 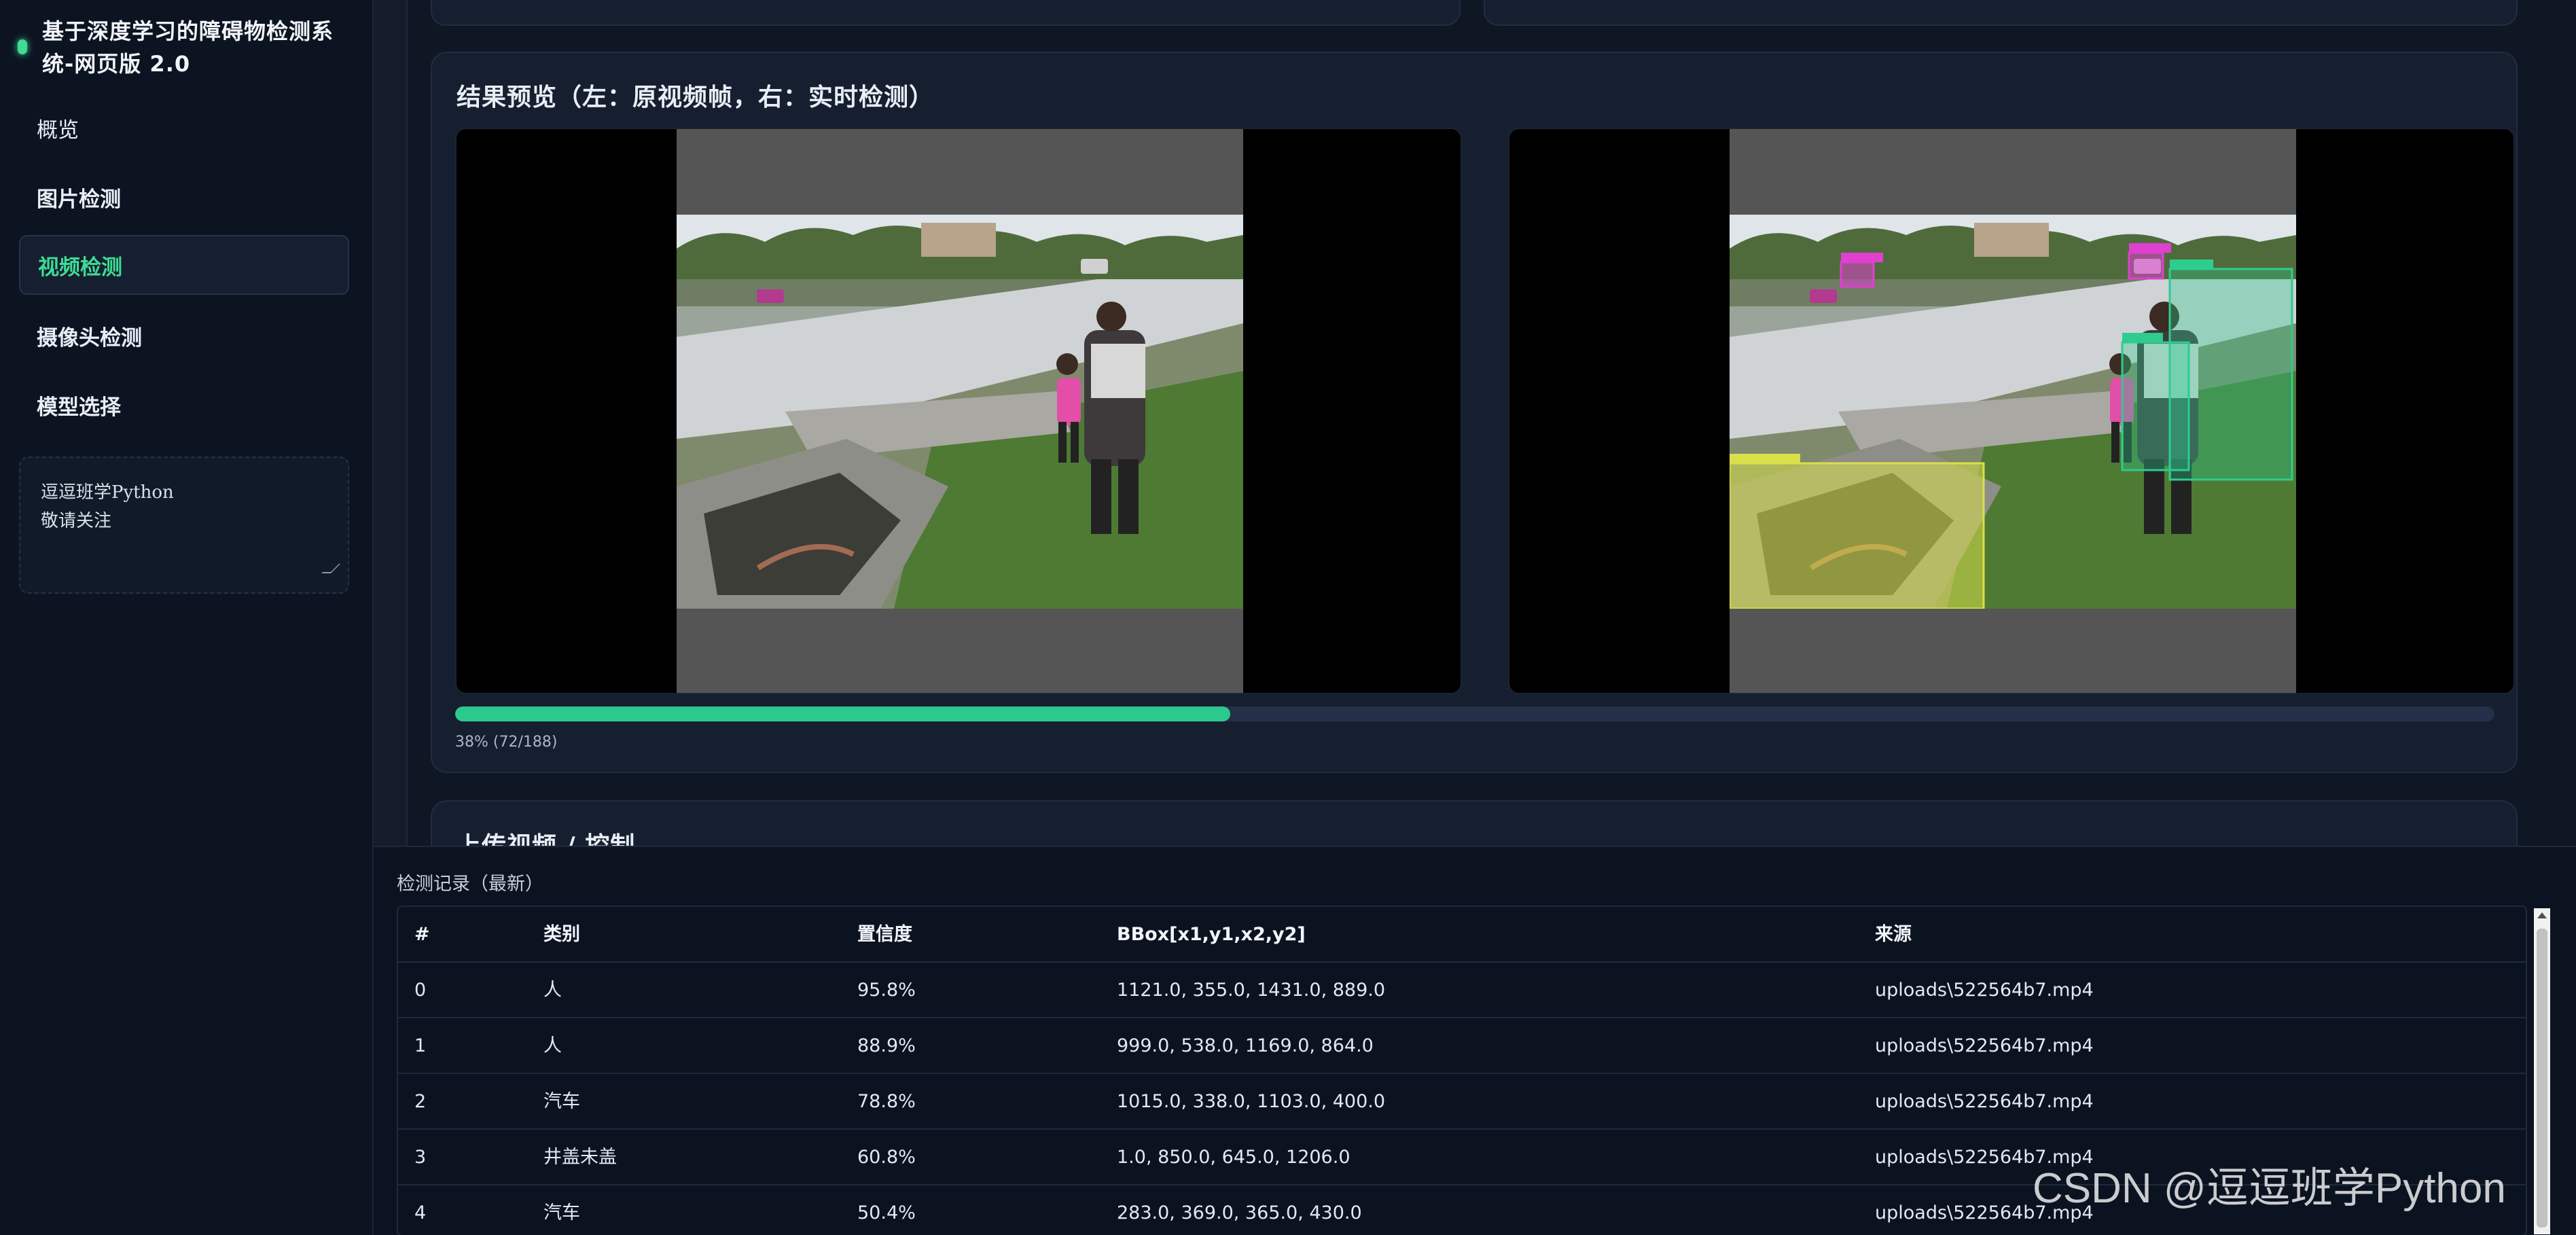 What do you see at coordinates (1893, 934) in the screenshot?
I see `column-header-source: 来源` at bounding box center [1893, 934].